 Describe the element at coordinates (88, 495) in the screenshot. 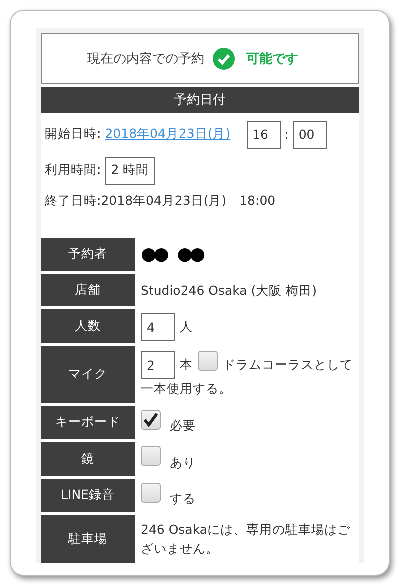

I see `row-label: LINE録音` at that location.